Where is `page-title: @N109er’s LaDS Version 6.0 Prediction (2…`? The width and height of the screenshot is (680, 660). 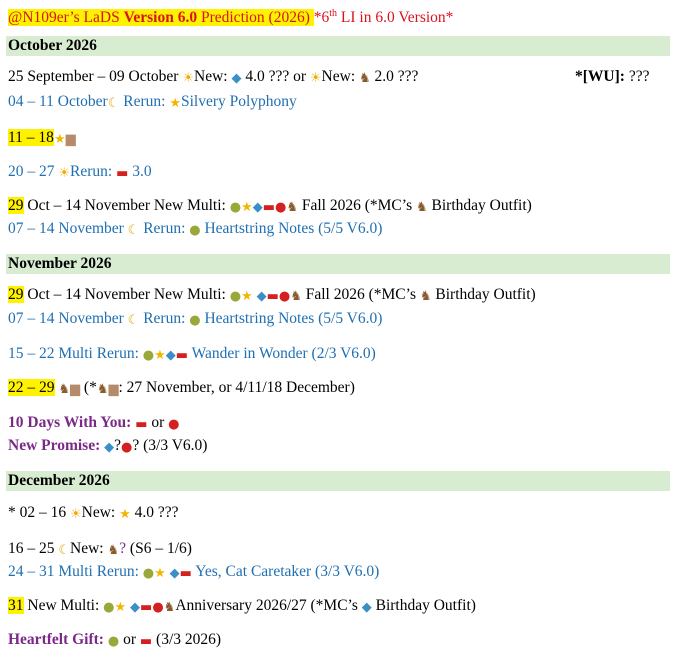 page-title: @N109er’s LaDS Version 6.0 Prediction (2… is located at coordinates (230, 16).